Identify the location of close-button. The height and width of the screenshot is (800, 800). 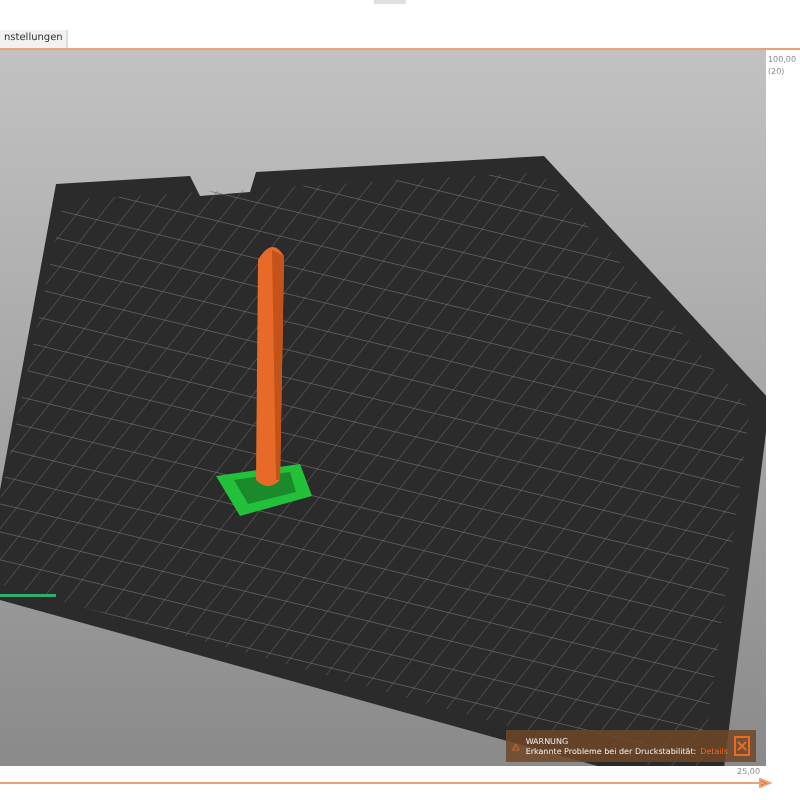
(742, 746).